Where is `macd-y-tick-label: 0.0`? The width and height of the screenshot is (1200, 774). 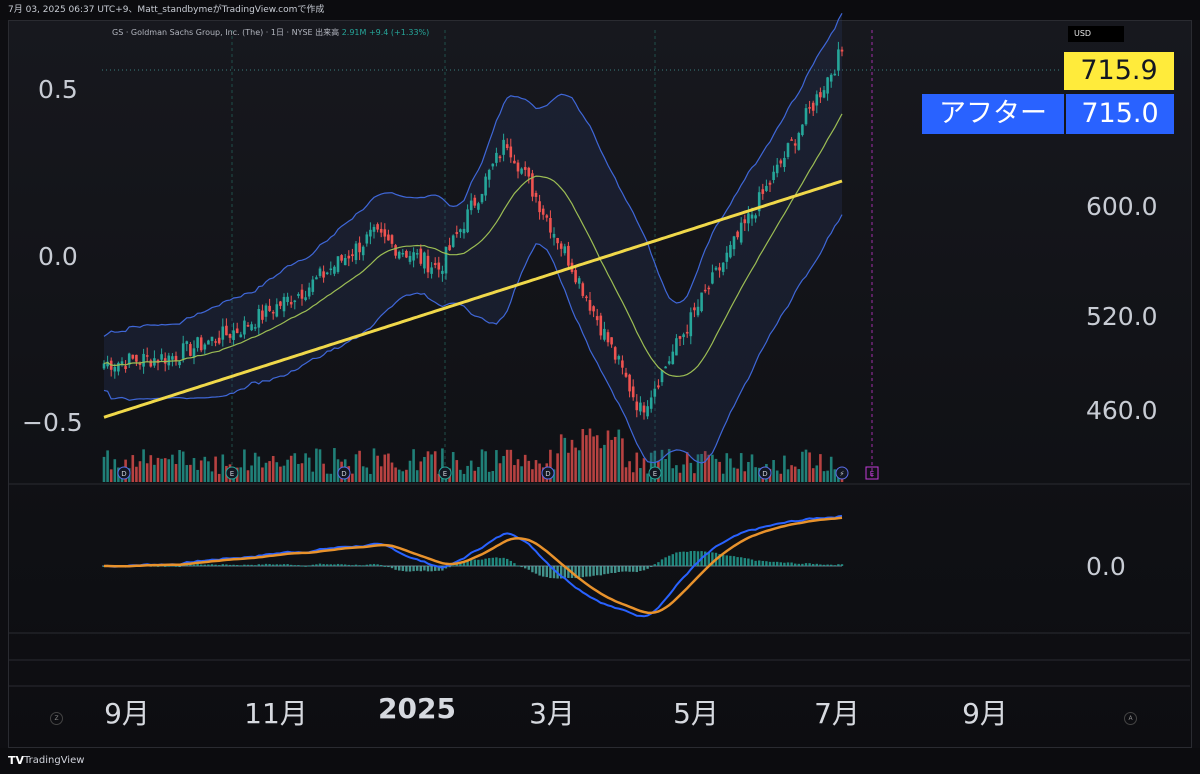 macd-y-tick-label: 0.0 is located at coordinates (1106, 566).